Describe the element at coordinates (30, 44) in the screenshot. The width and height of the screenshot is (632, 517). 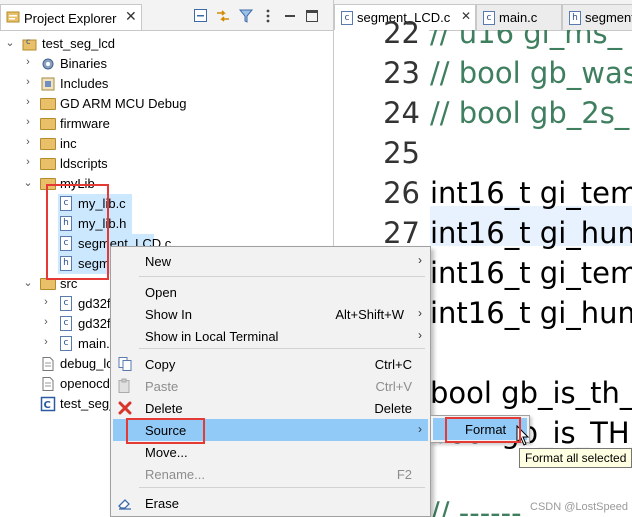
I see `project-icon: c` at that location.